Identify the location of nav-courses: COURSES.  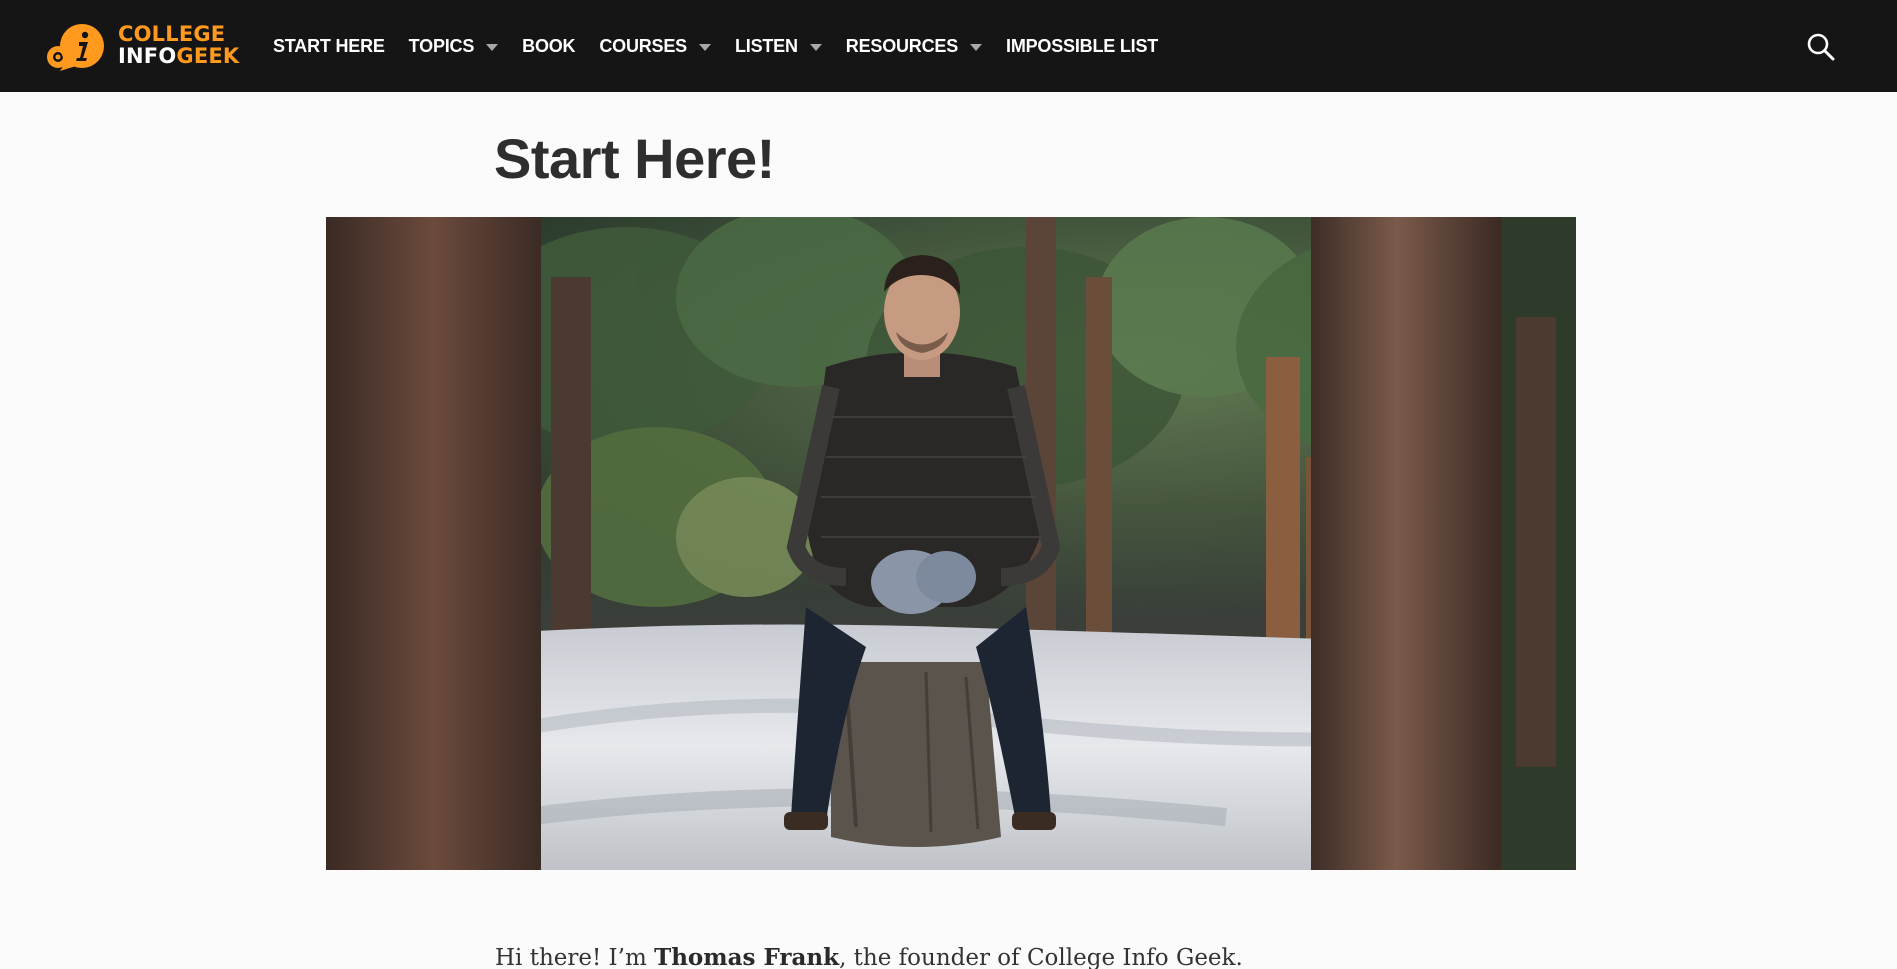
(655, 46).